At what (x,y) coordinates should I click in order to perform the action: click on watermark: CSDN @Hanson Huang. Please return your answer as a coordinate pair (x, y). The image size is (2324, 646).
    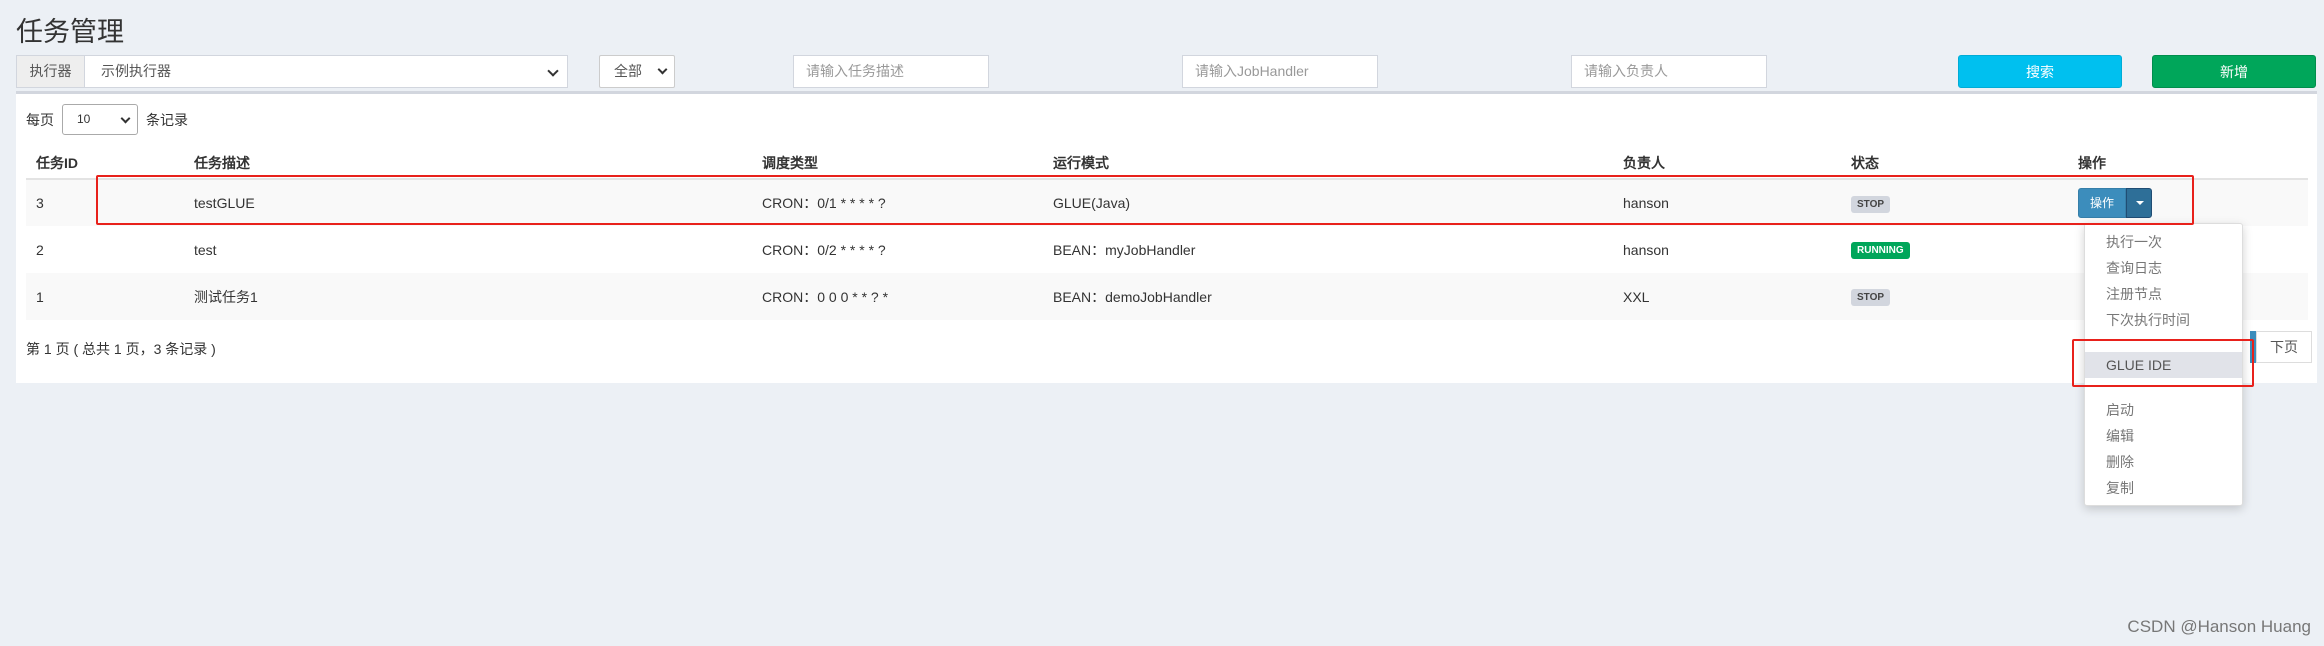
    Looking at the image, I should click on (2219, 626).